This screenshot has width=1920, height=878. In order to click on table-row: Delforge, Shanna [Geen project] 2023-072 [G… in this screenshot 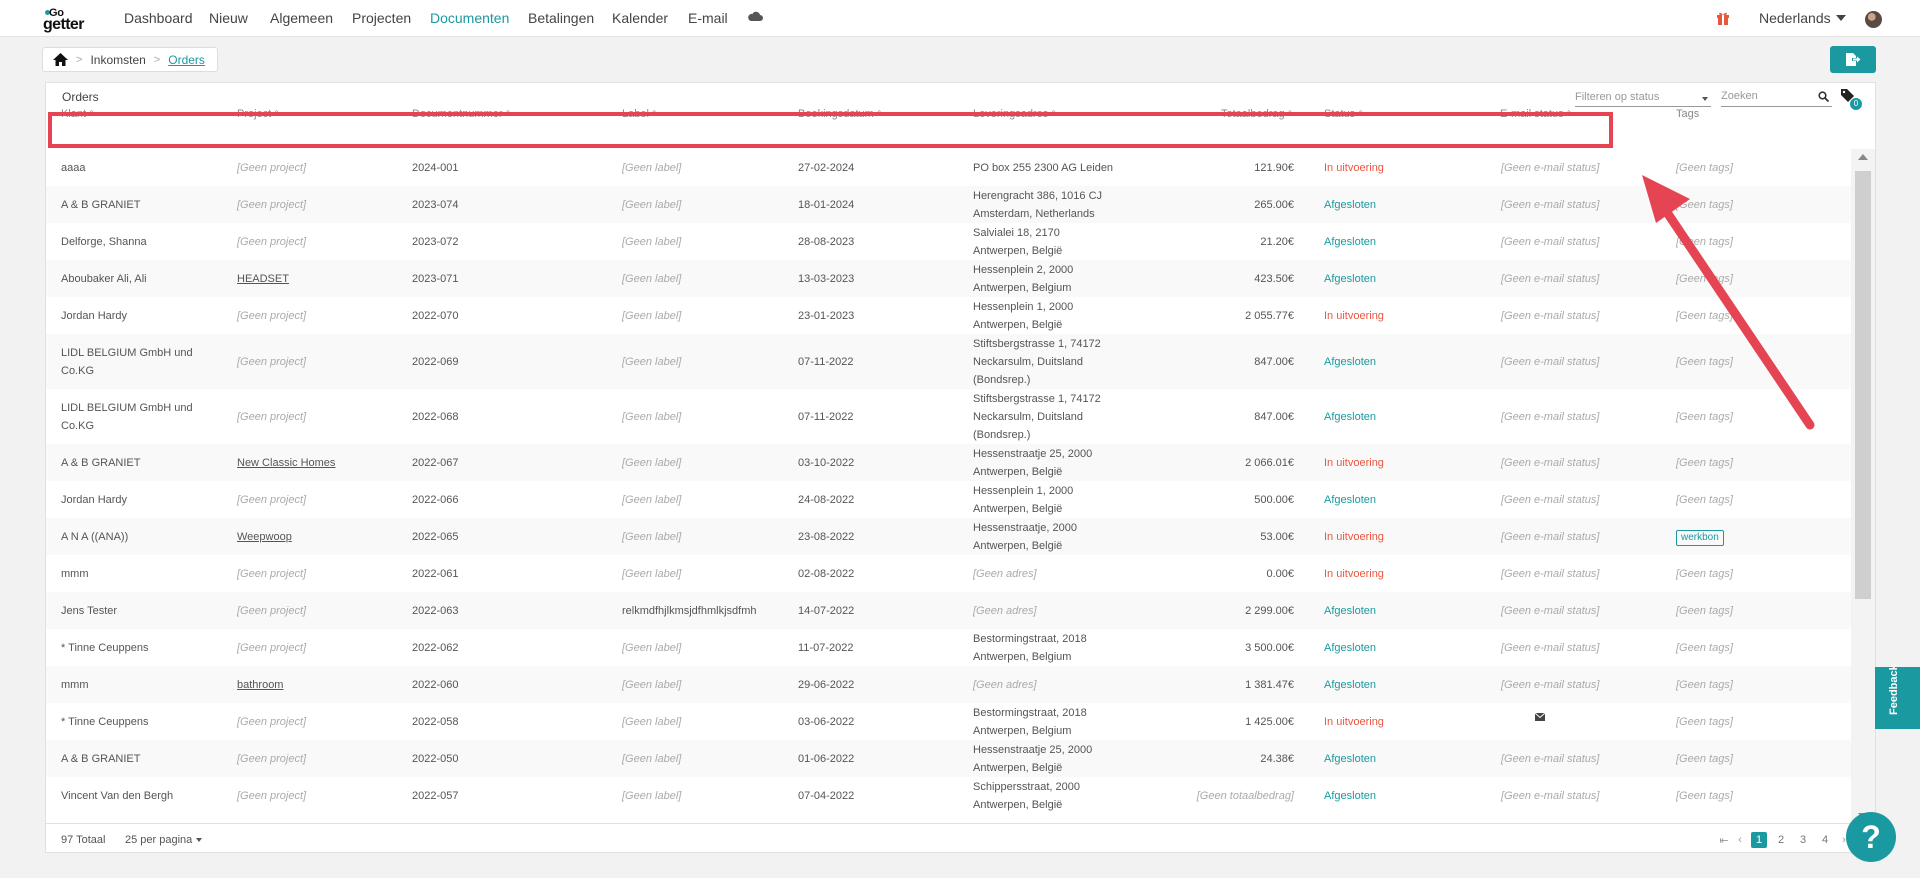, I will do `click(948, 241)`.